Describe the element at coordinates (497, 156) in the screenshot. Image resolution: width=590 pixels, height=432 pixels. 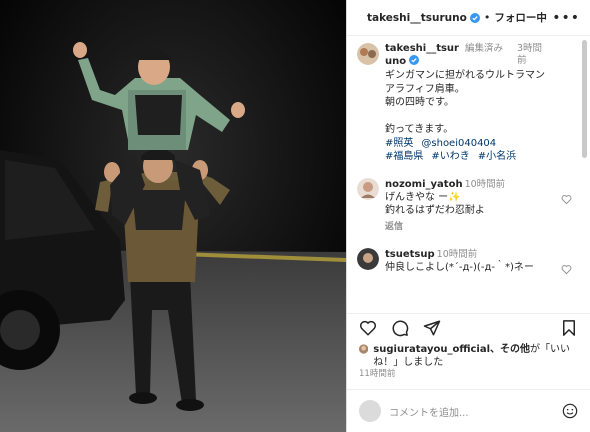
I see `hashtag-link: #小名浜` at that location.